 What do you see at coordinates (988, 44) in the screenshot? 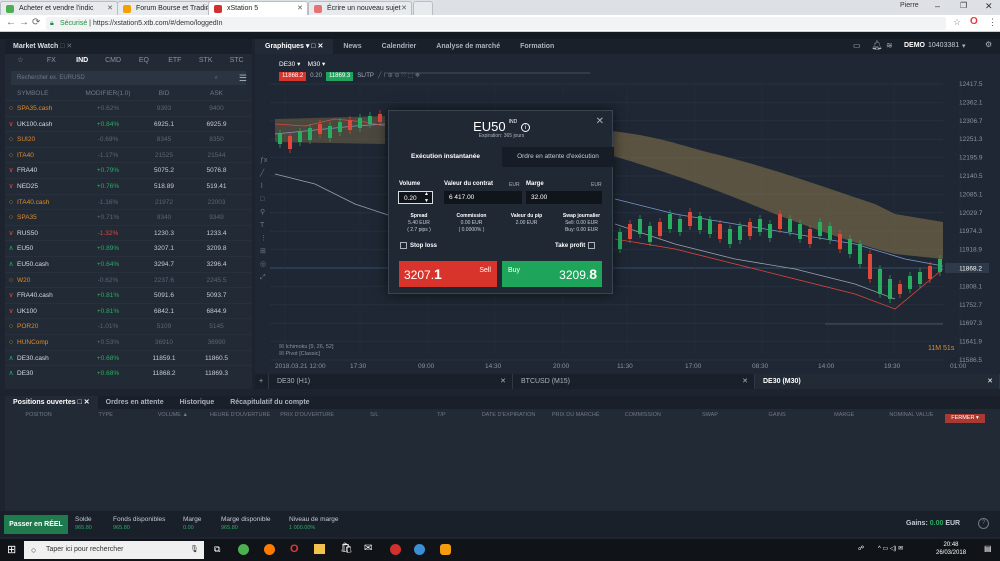
I see `settings-gear-icon: ⚙︎` at bounding box center [988, 44].